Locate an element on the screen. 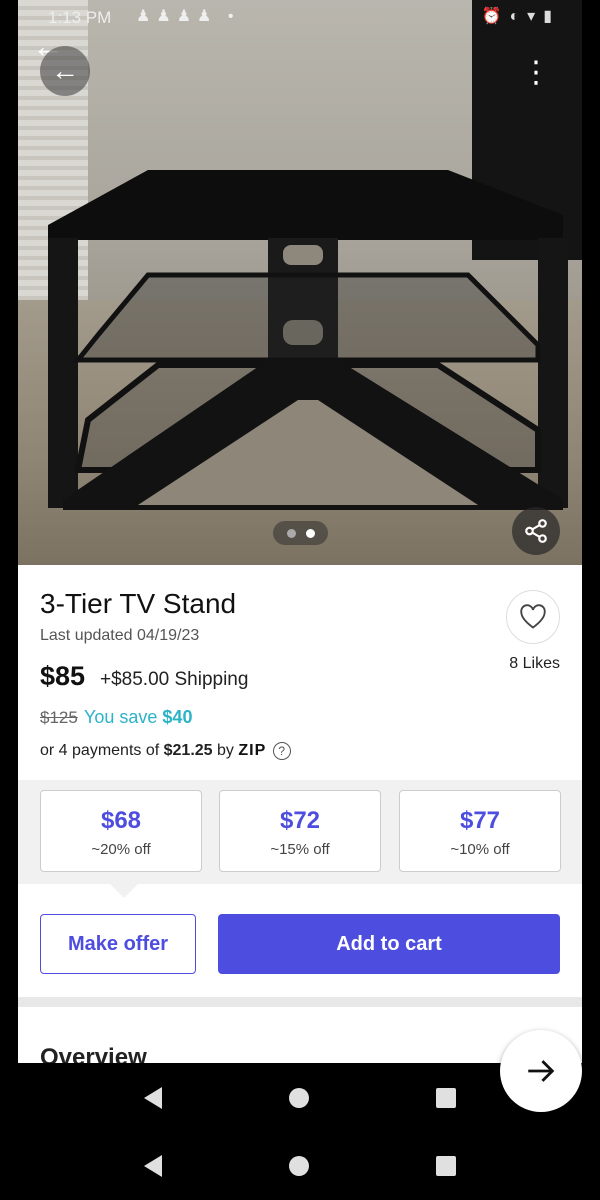 This screenshot has width=600, height=1200. offer-option: $72 ~15% off is located at coordinates (300, 831).